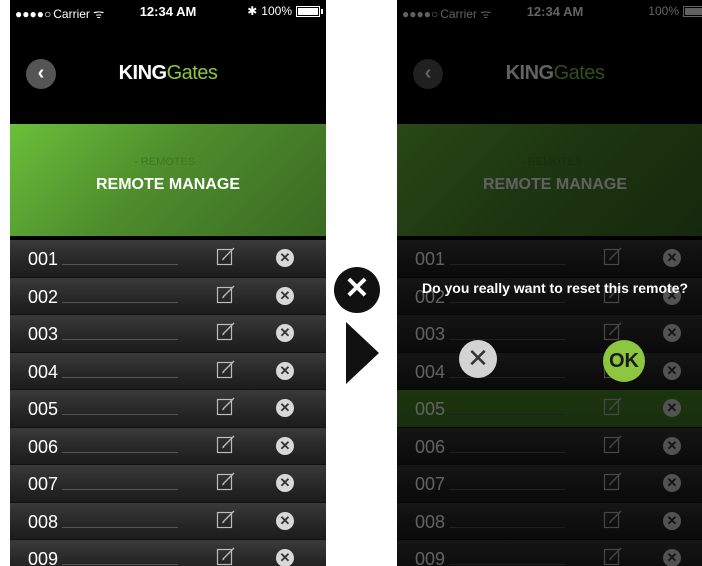  Describe the element at coordinates (357, 290) in the screenshot. I see `close-circle-icon: ✕` at that location.